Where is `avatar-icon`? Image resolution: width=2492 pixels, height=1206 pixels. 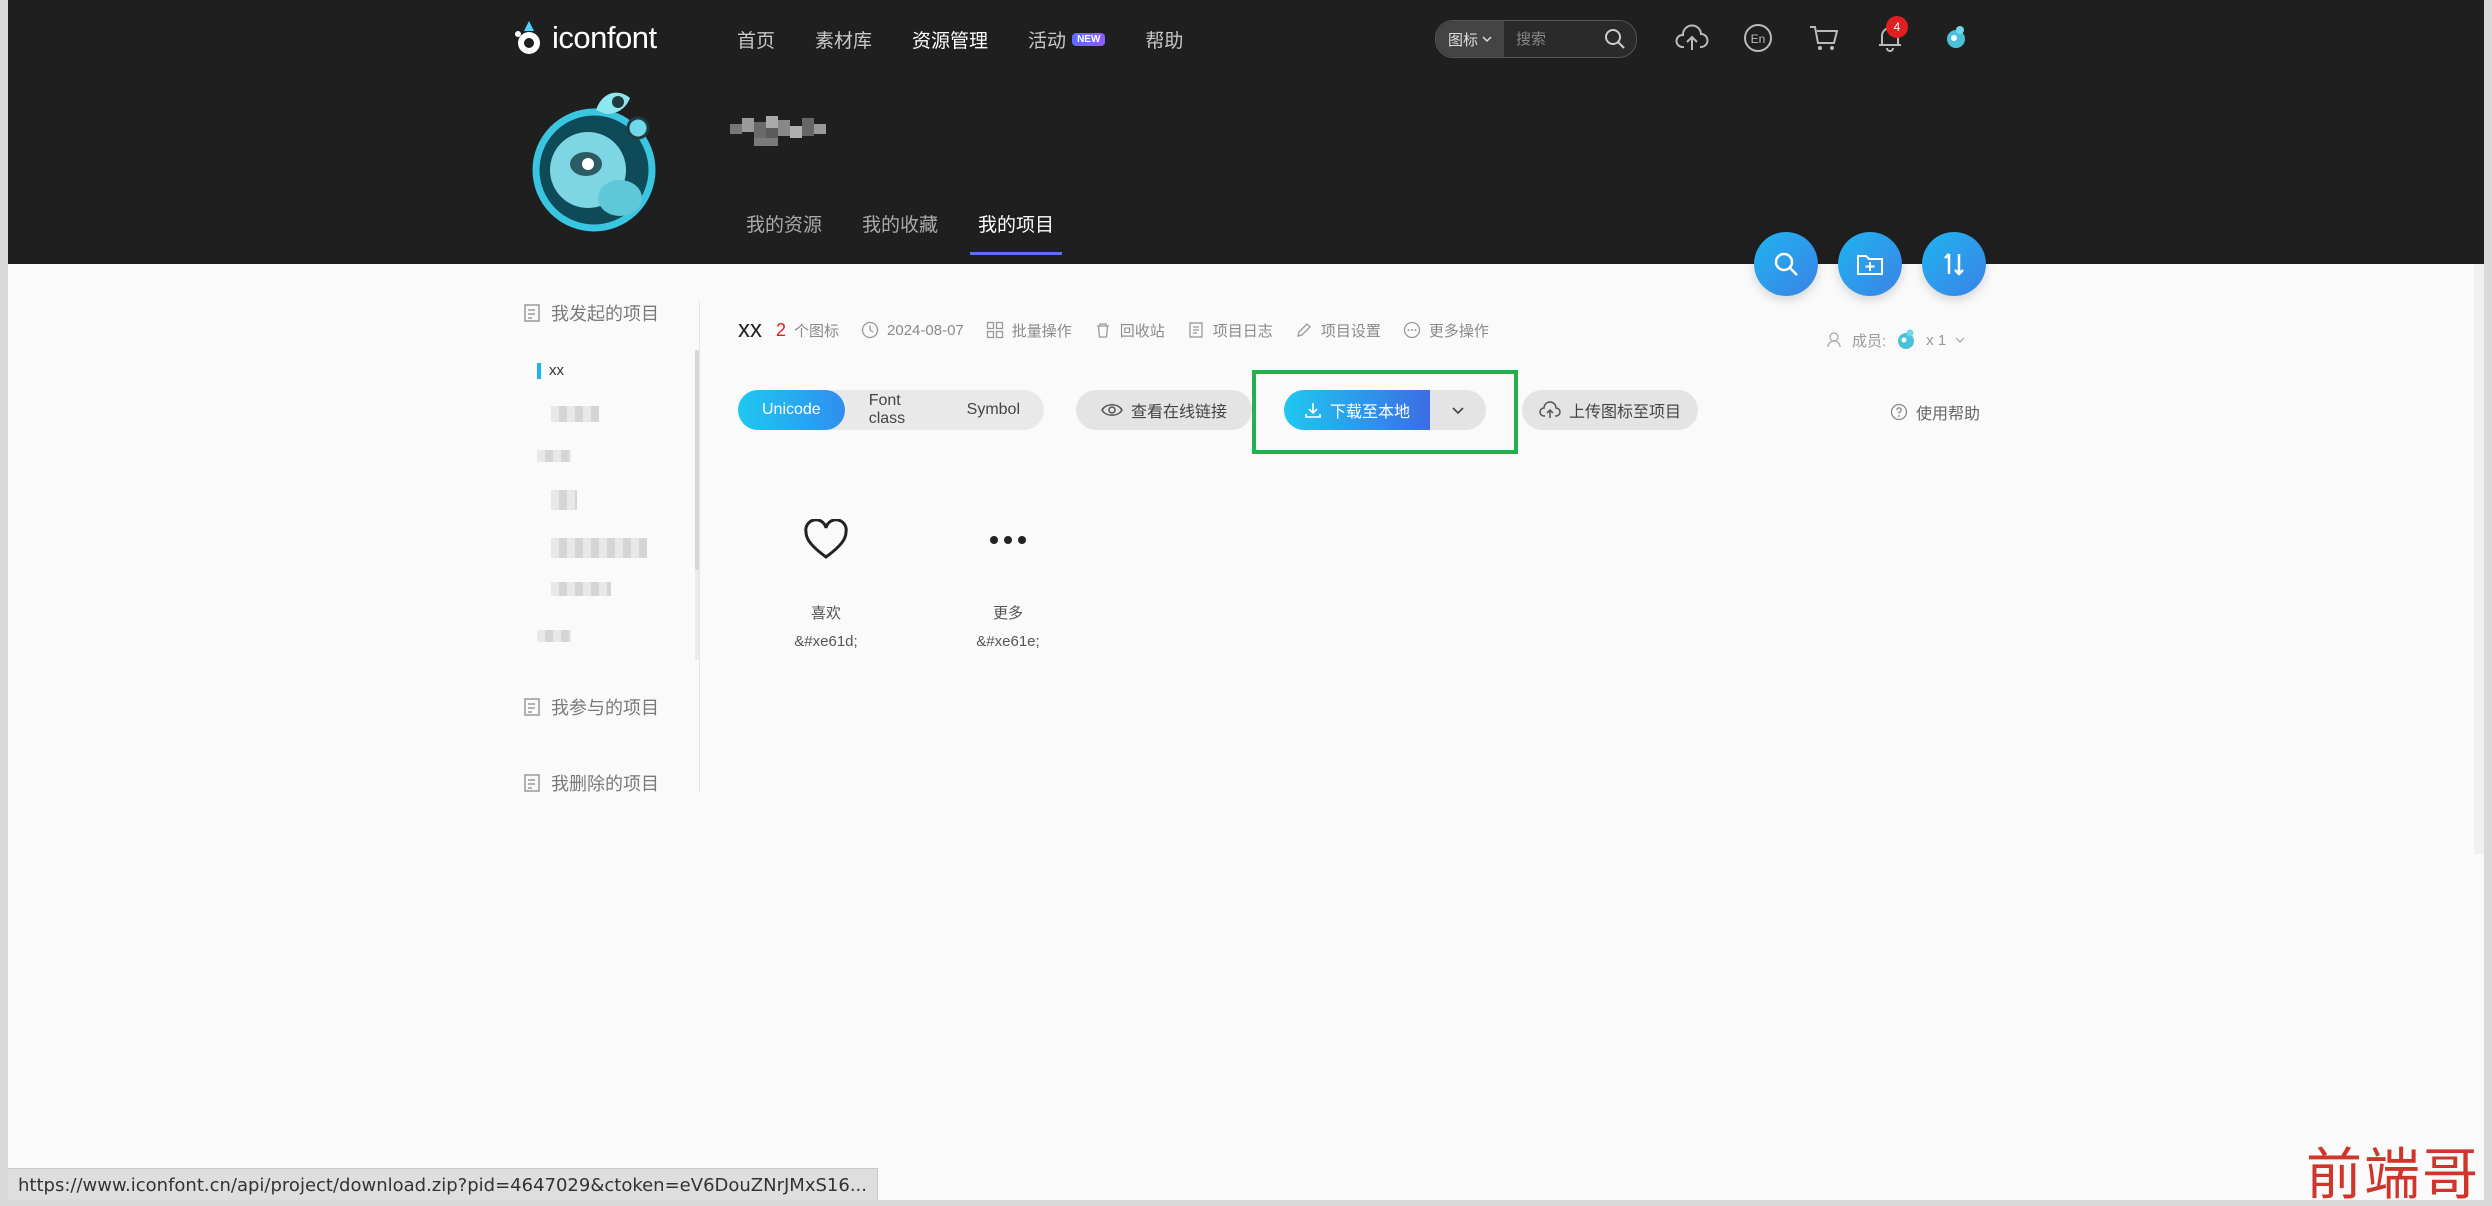 avatar-icon is located at coordinates (1956, 37).